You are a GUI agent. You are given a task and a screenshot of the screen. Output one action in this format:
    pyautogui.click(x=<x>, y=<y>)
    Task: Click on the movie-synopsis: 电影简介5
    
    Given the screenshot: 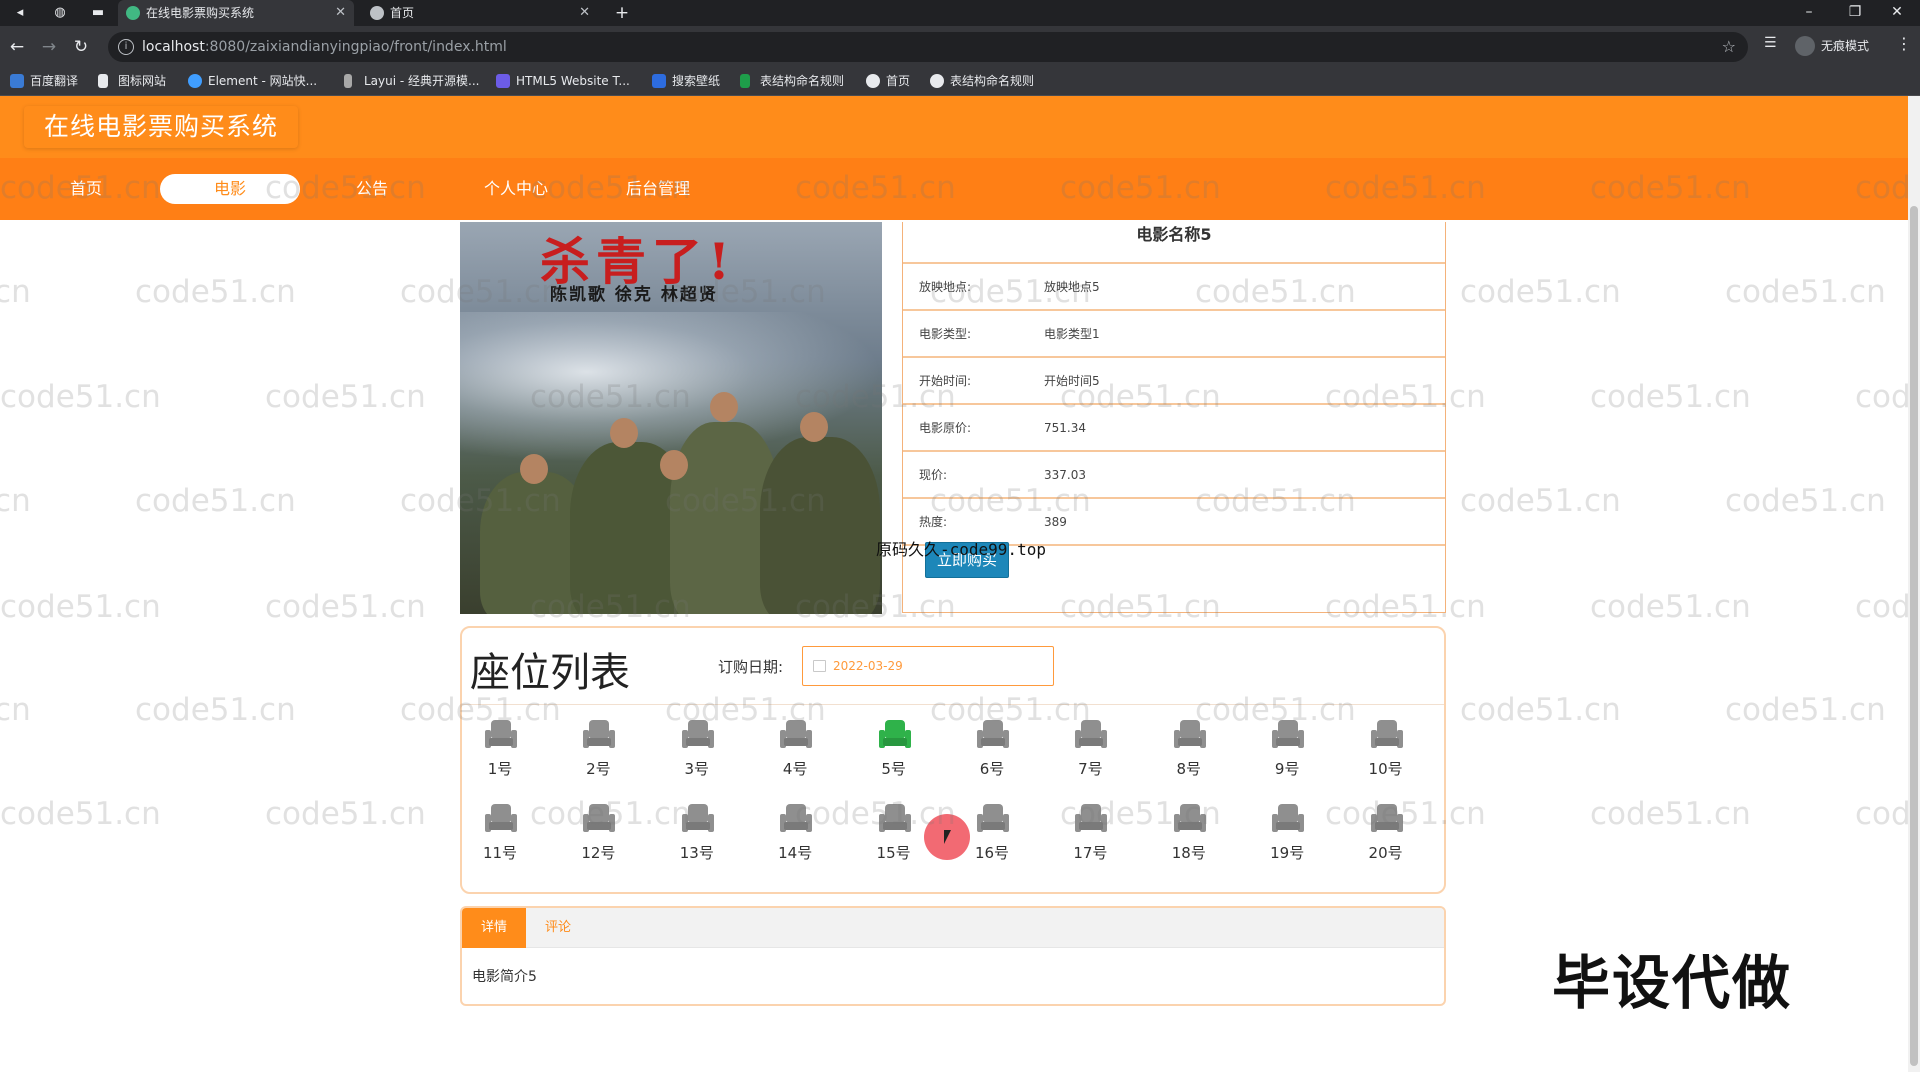 What is the action you would take?
    pyautogui.click(x=504, y=977)
    